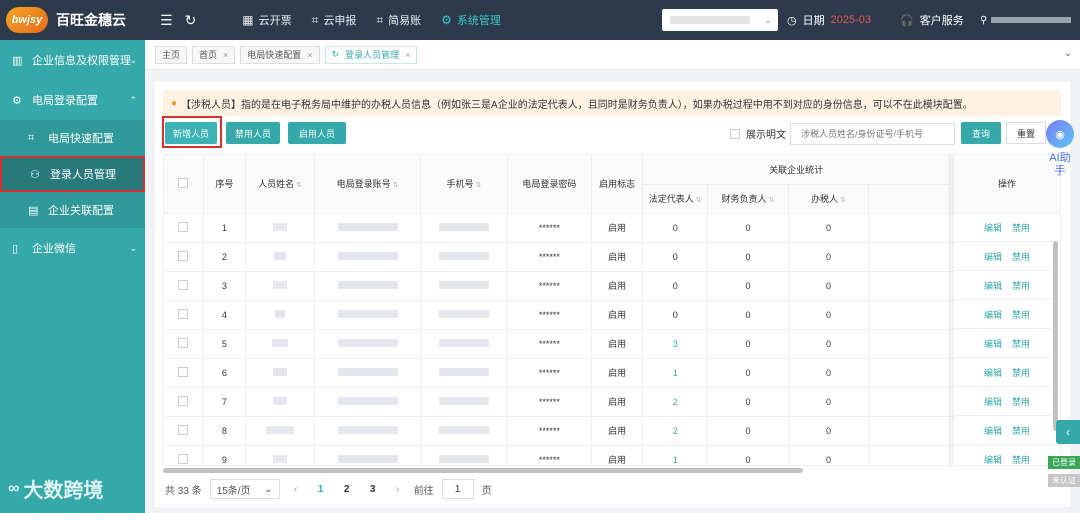  Describe the element at coordinates (872, 134) in the screenshot. I see `search-input` at that location.